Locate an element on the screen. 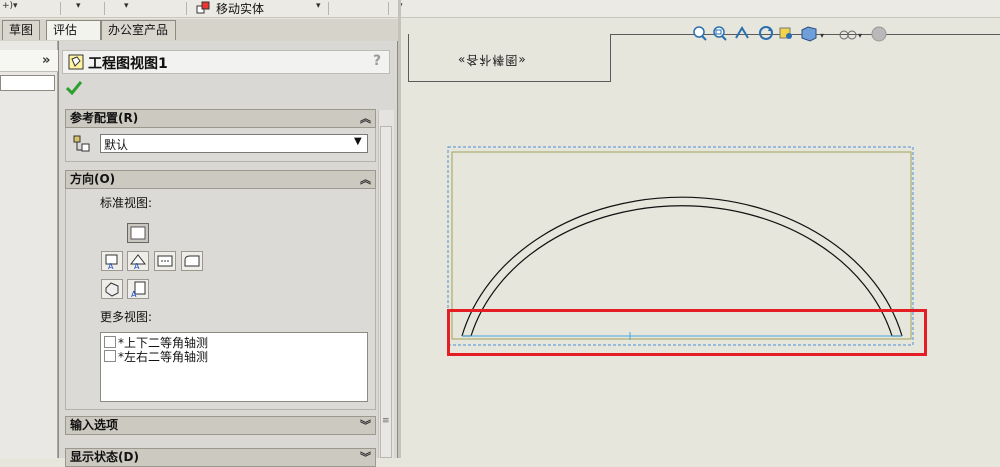  view-isometric-button is located at coordinates (112, 289).